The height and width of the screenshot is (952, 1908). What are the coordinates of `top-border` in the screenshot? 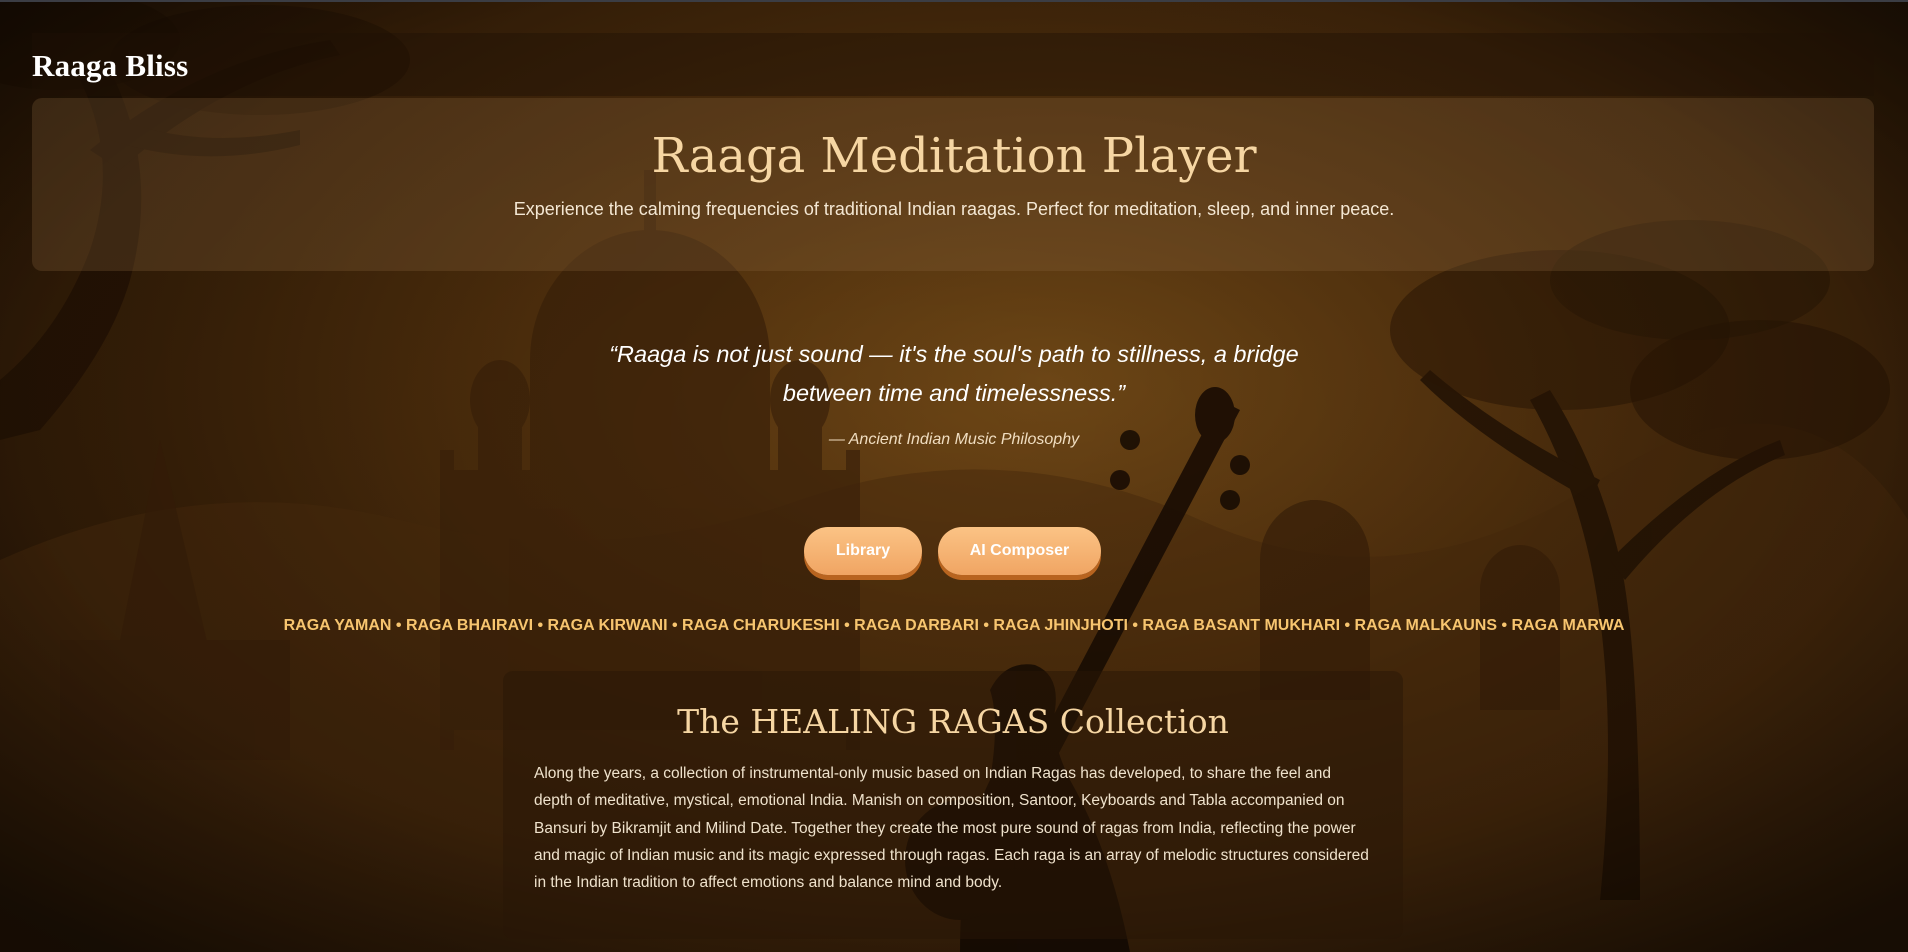 It's located at (954, 1).